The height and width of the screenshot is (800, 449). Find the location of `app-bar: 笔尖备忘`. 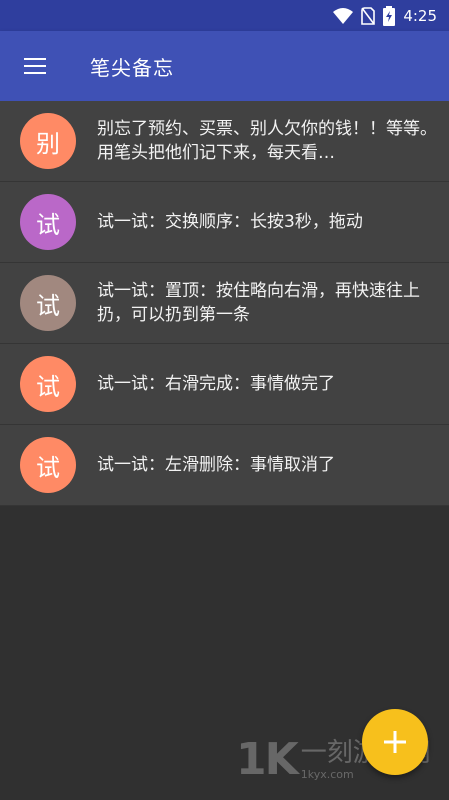

app-bar: 笔尖备忘 is located at coordinates (224, 66).